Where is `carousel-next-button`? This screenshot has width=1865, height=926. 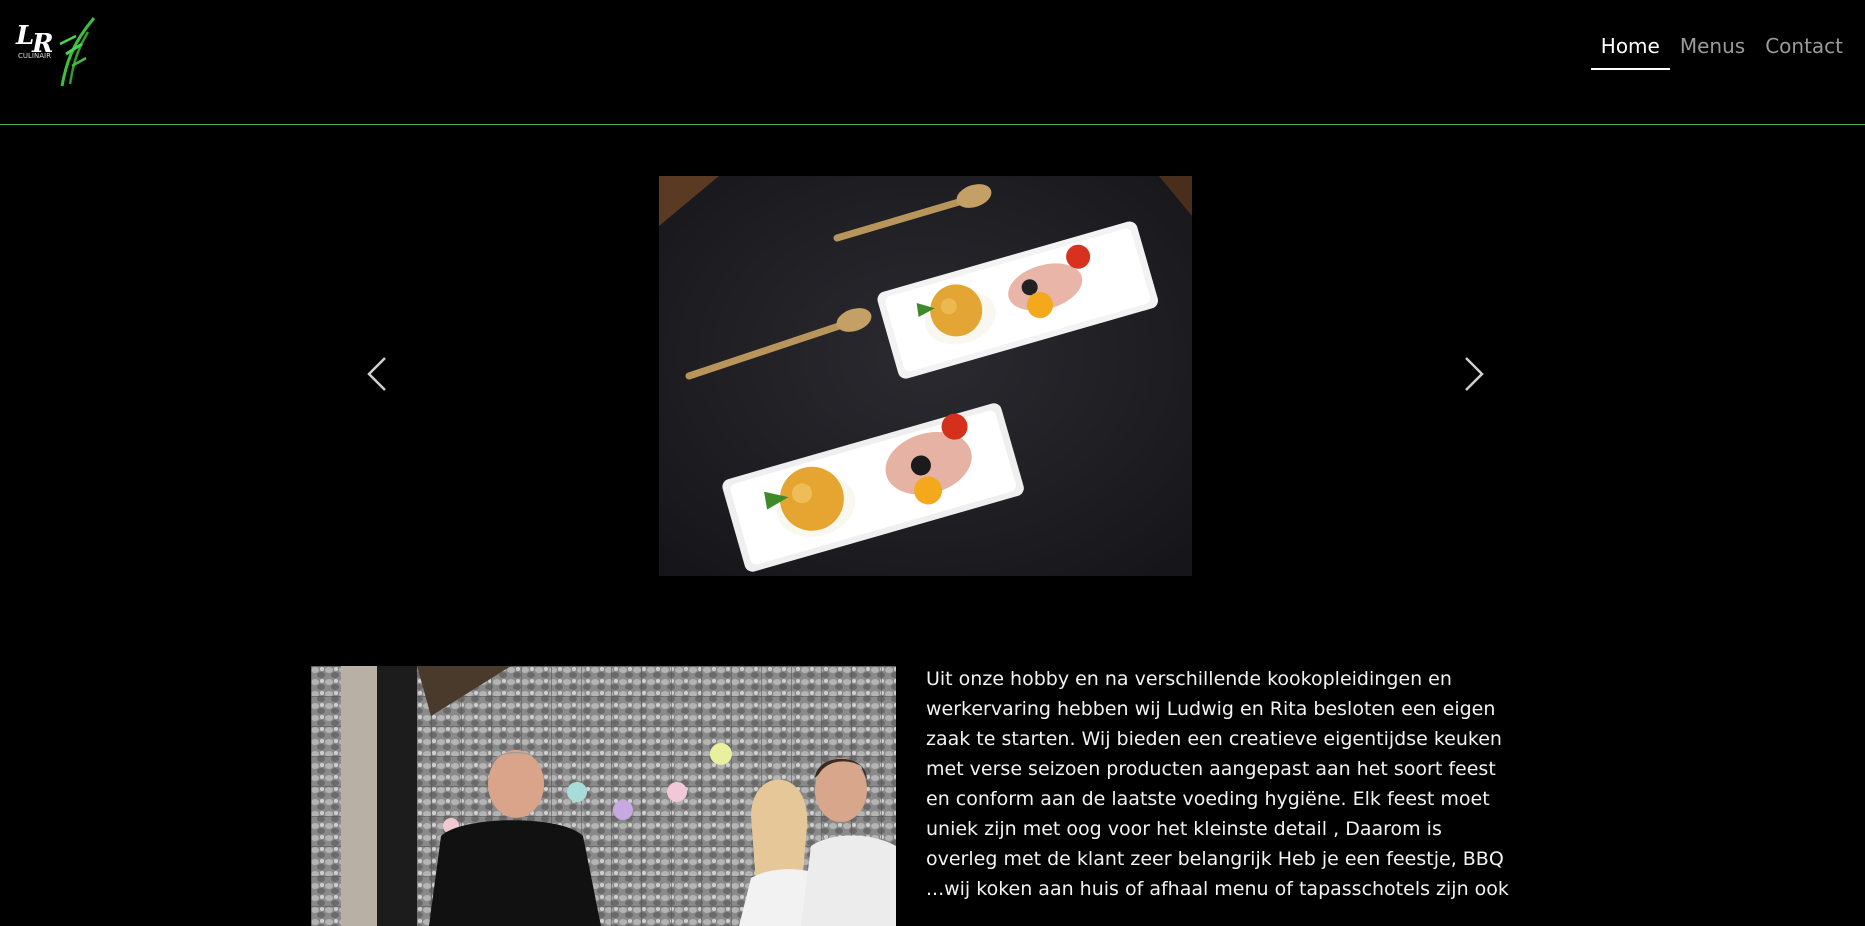 carousel-next-button is located at coordinates (1474, 374).